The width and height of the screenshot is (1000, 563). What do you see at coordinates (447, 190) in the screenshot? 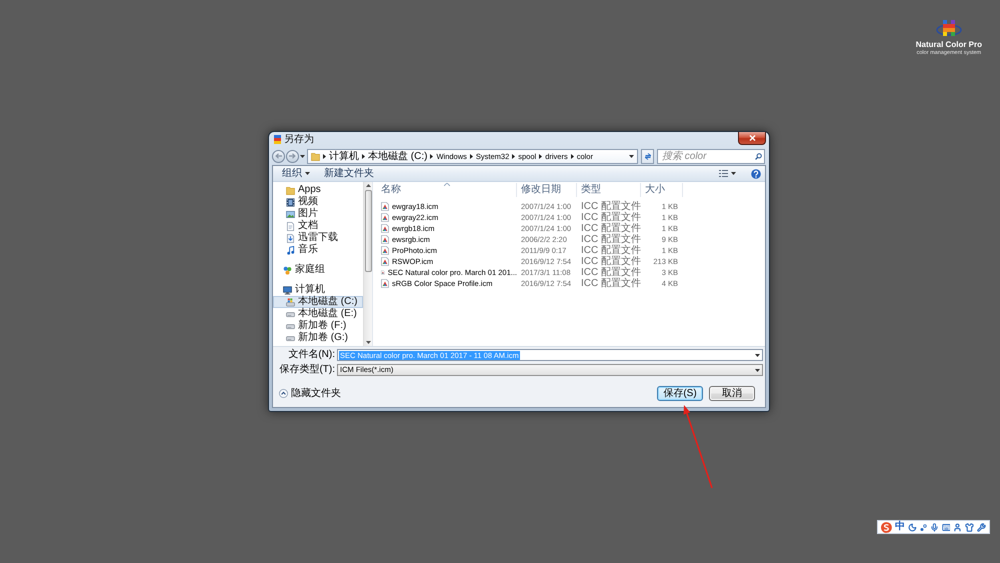
I see `column-header: 名称` at bounding box center [447, 190].